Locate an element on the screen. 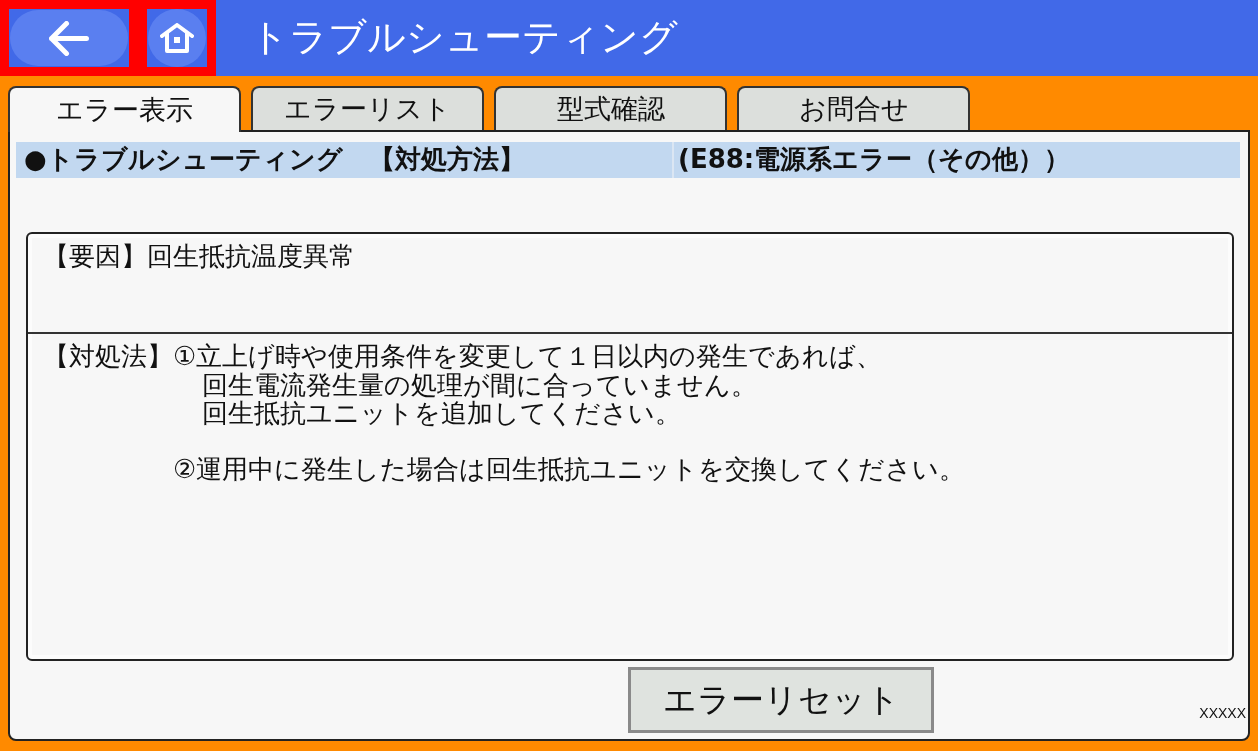 Image resolution: width=1258 pixels, height=751 pixels. home-button is located at coordinates (177, 38).